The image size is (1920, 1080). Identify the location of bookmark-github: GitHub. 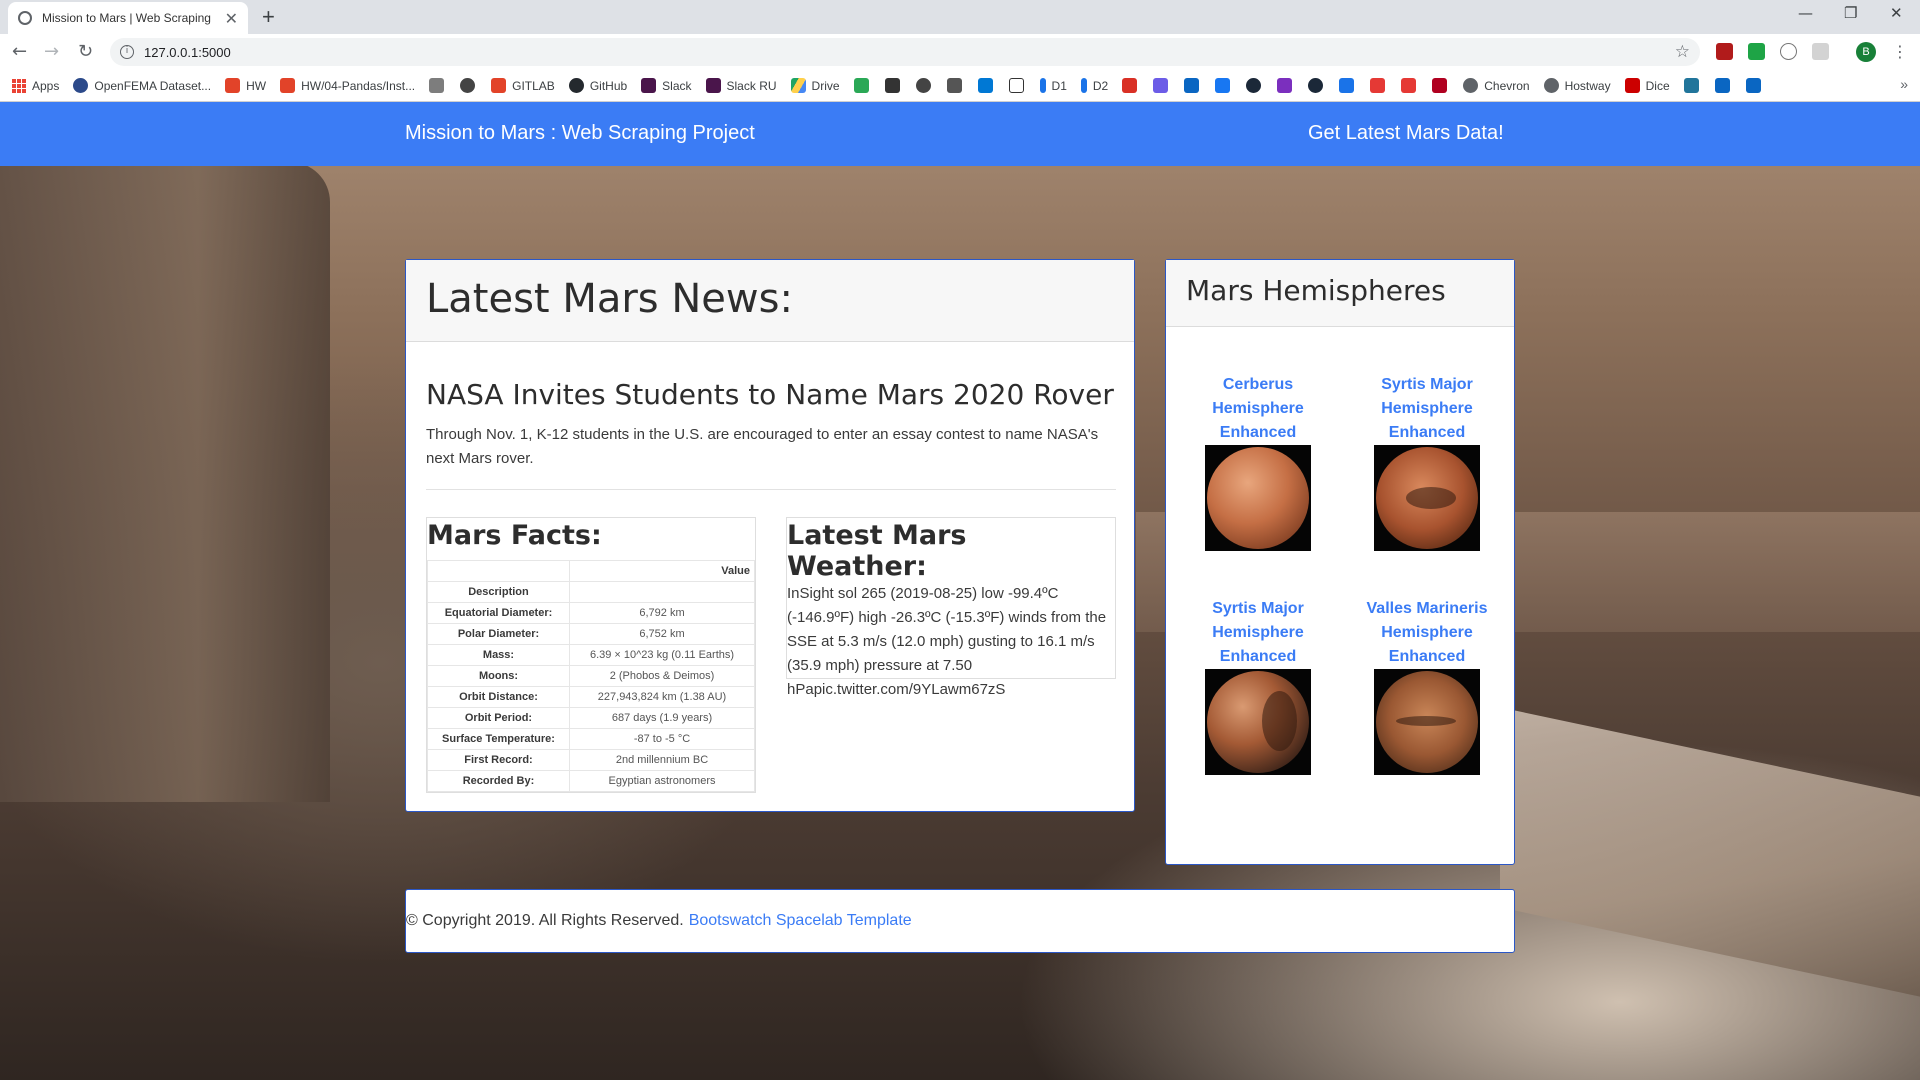
(597, 85).